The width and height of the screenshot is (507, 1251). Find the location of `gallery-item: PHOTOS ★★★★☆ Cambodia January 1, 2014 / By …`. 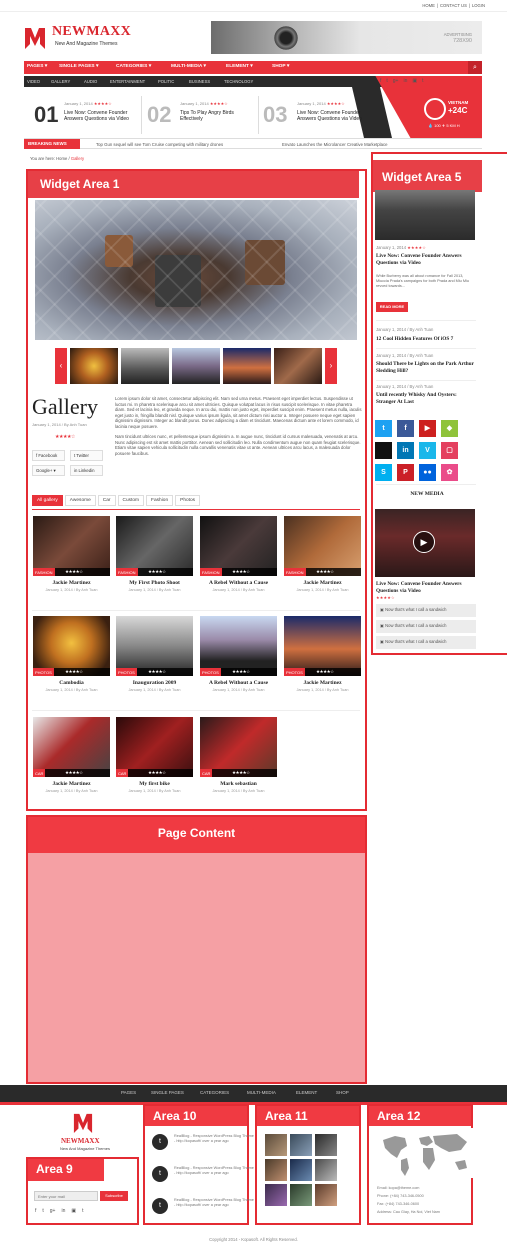

gallery-item: PHOTOS ★★★★☆ Cambodia January 1, 2014 / By … is located at coordinates (71, 654).